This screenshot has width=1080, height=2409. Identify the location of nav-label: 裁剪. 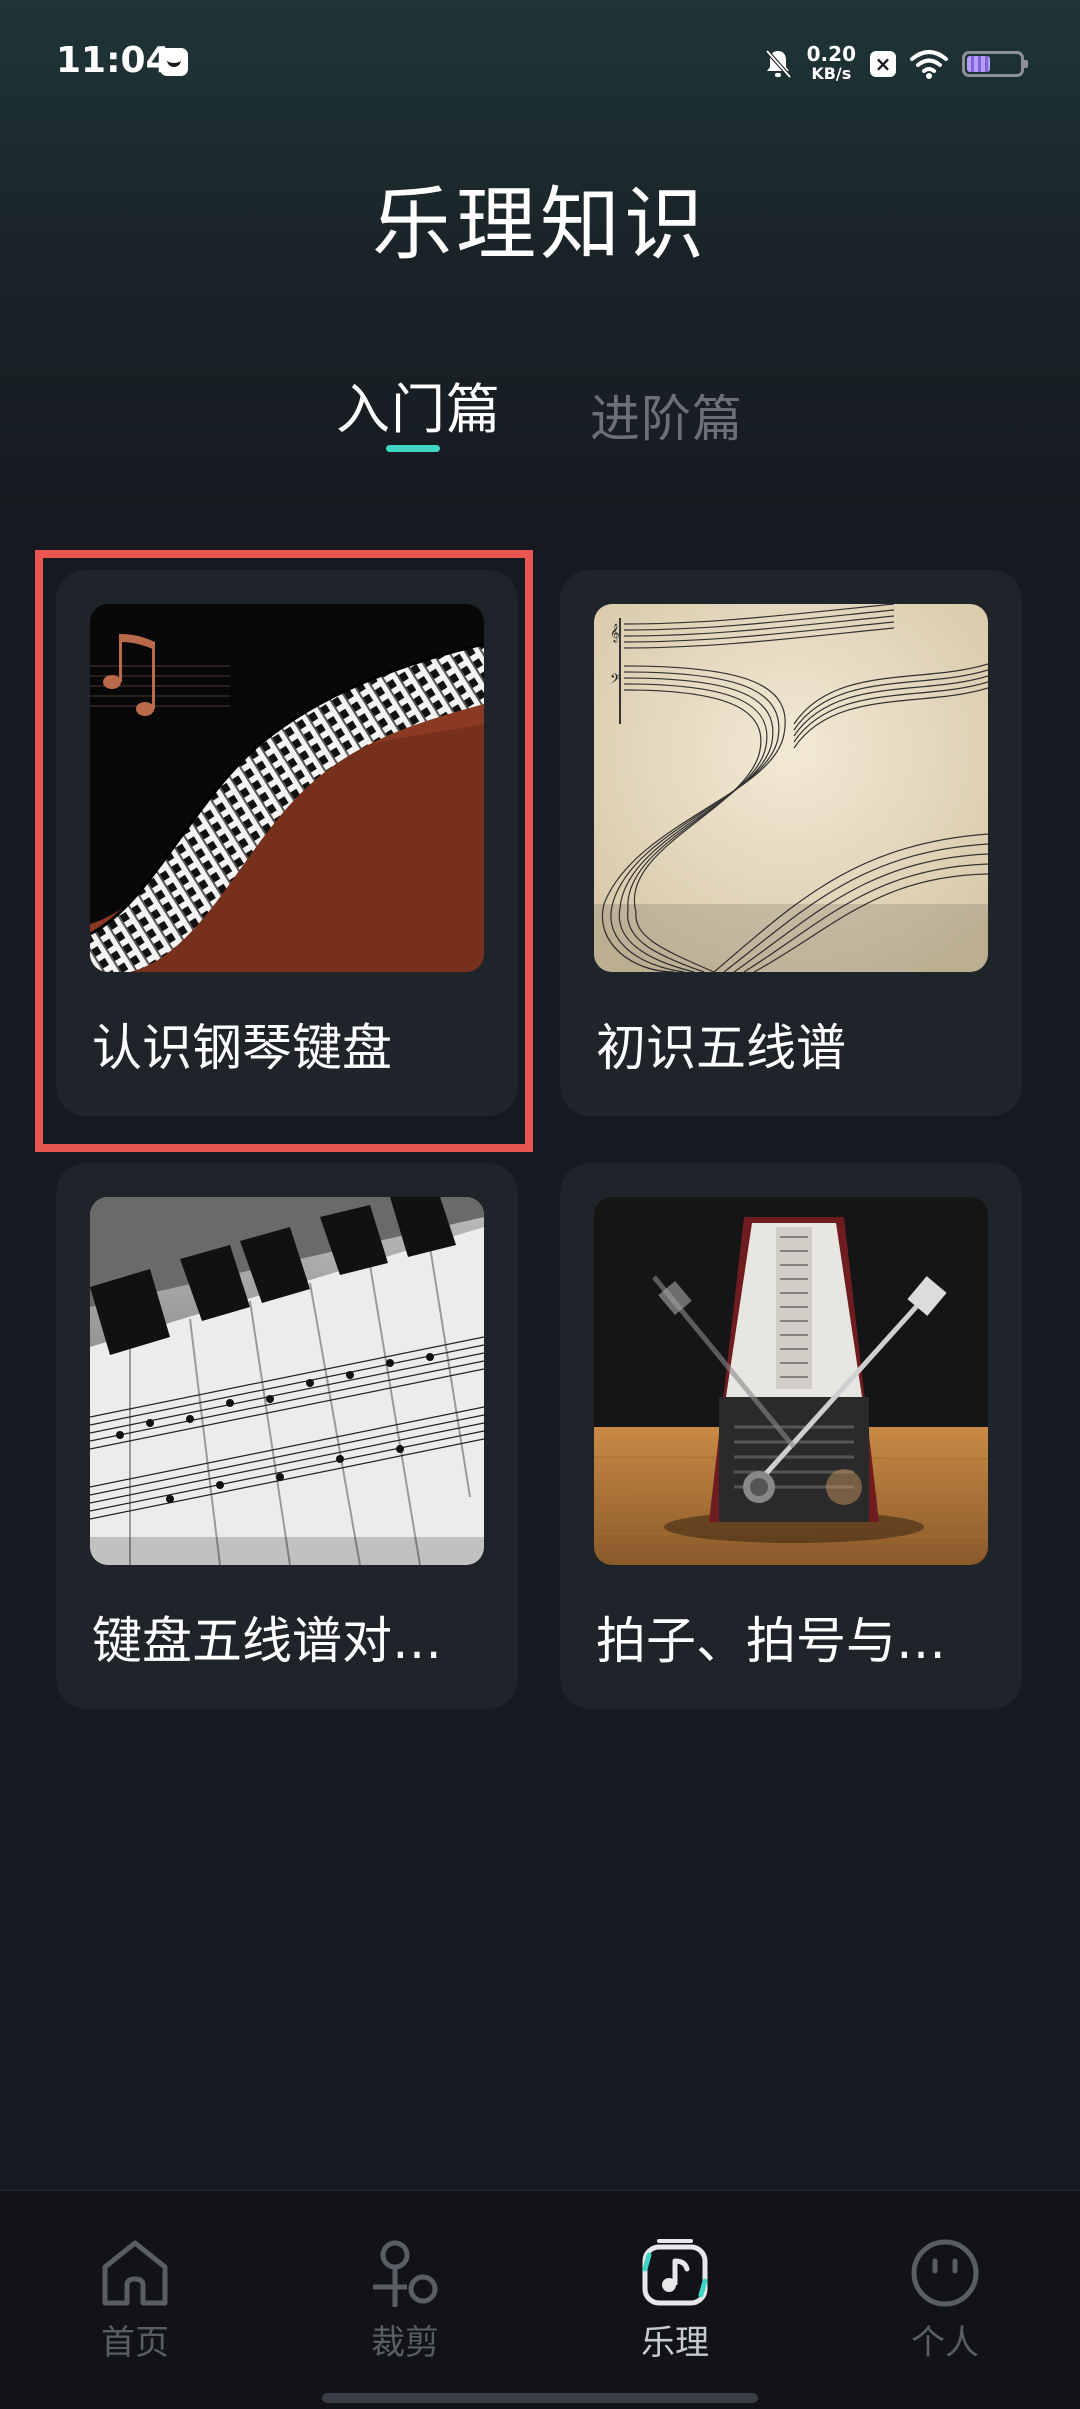
(405, 2343).